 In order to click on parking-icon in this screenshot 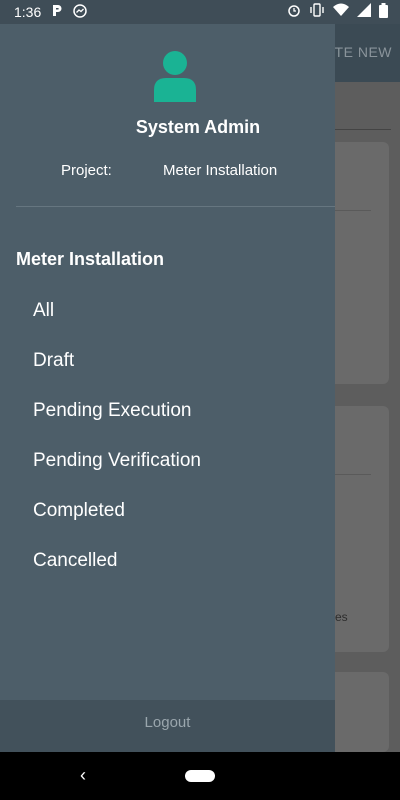, I will do `click(57, 12)`.